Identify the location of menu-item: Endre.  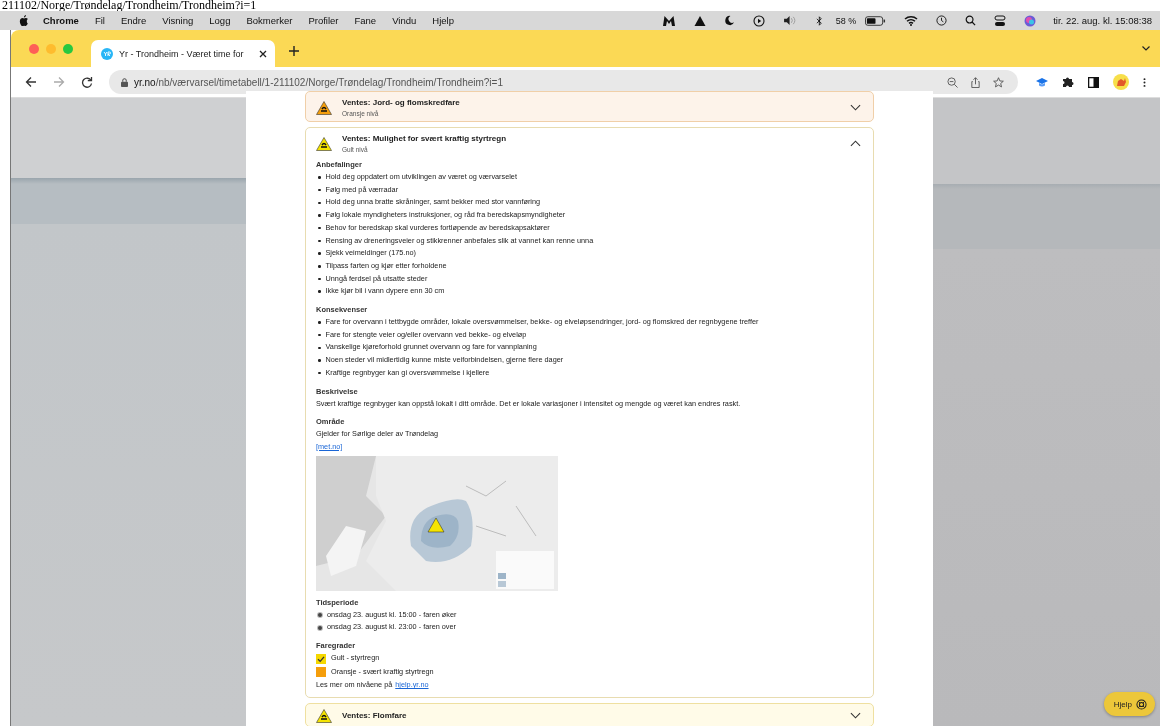
(133, 20).